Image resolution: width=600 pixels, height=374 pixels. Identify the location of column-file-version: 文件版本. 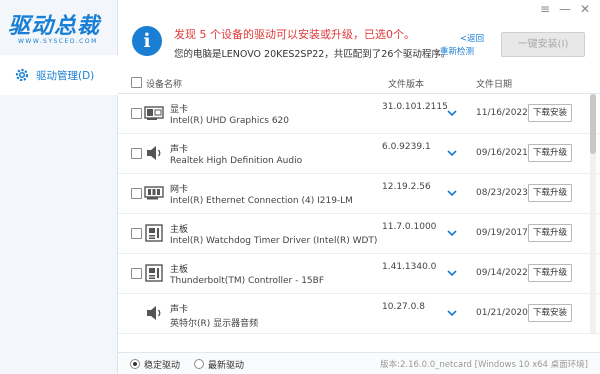
(406, 85).